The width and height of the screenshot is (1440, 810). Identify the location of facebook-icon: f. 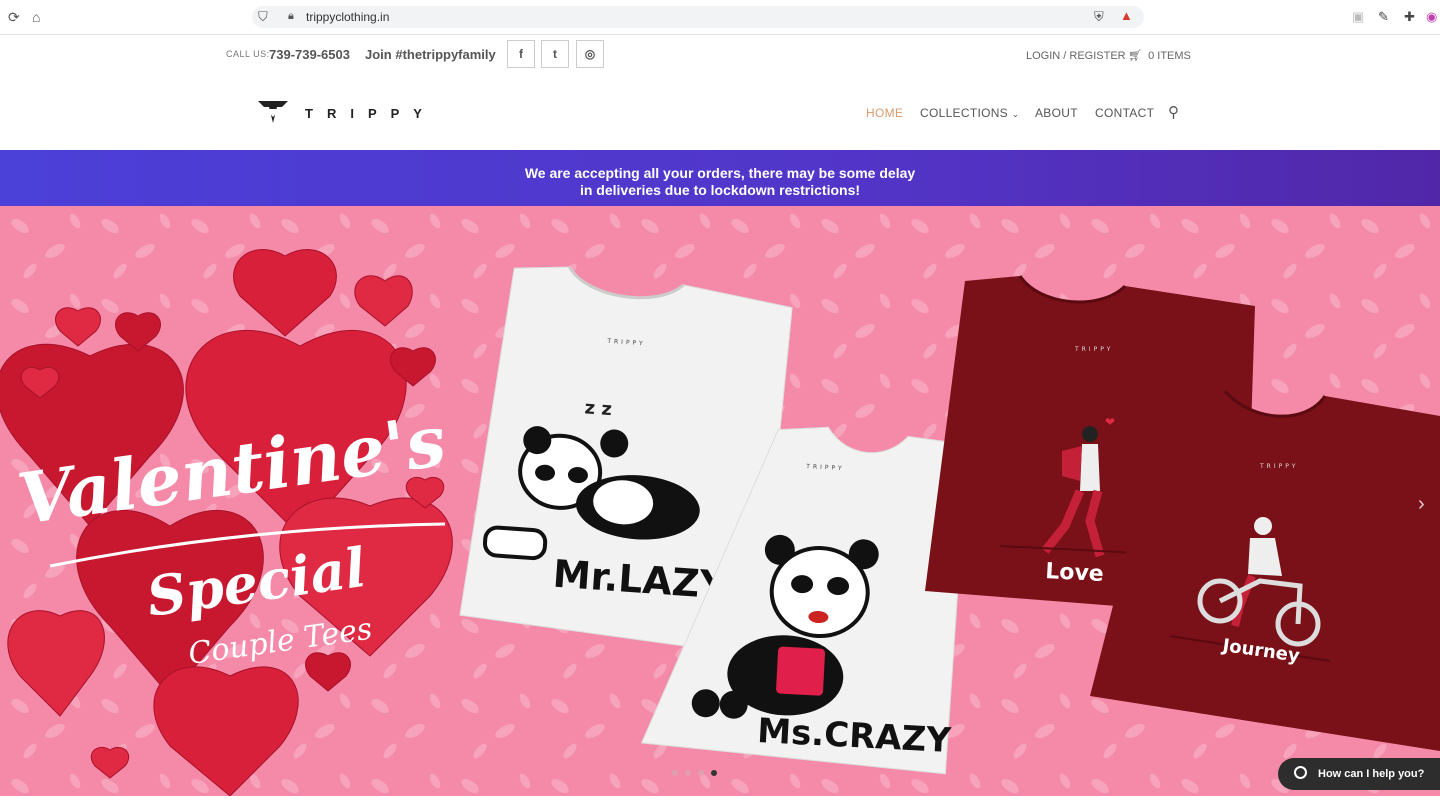
(521, 54).